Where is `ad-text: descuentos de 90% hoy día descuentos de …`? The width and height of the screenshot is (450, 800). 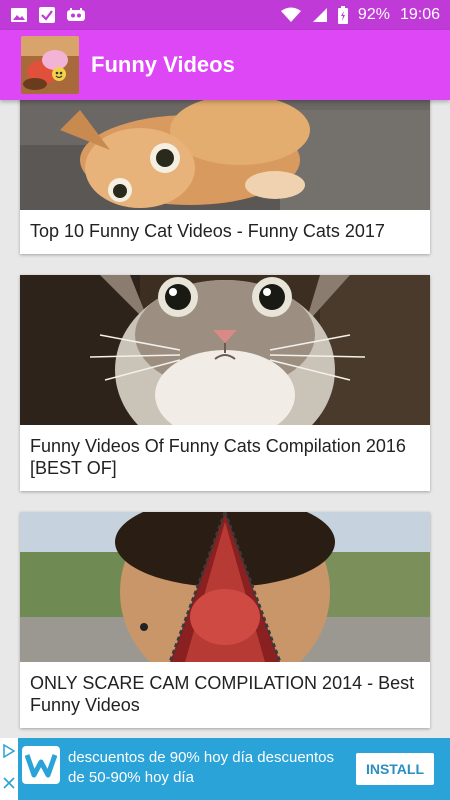 ad-text: descuentos de 90% hoy día descuentos de … is located at coordinates (205, 768).